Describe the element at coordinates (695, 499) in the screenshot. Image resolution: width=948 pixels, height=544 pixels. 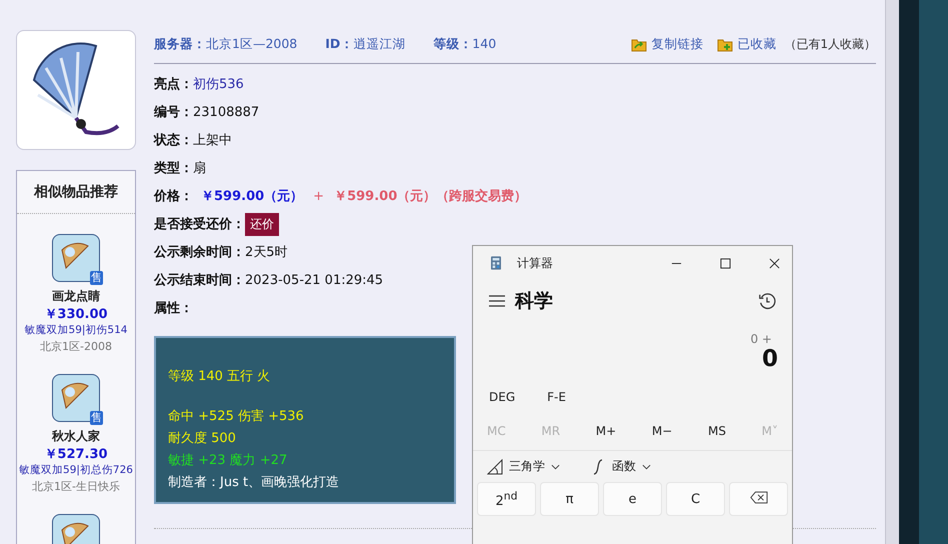
I see `calculator-key: C` at that location.